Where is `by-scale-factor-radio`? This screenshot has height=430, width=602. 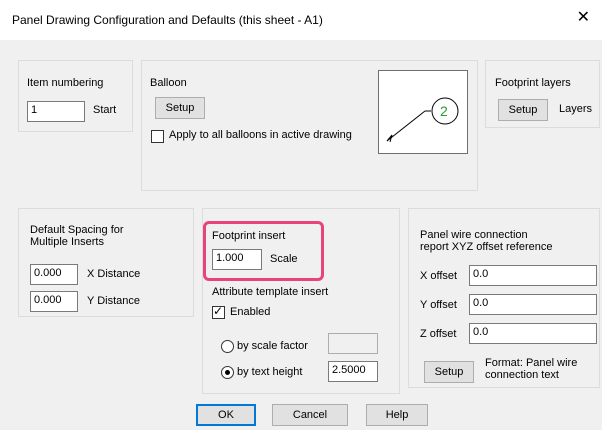 by-scale-factor-radio is located at coordinates (227, 346).